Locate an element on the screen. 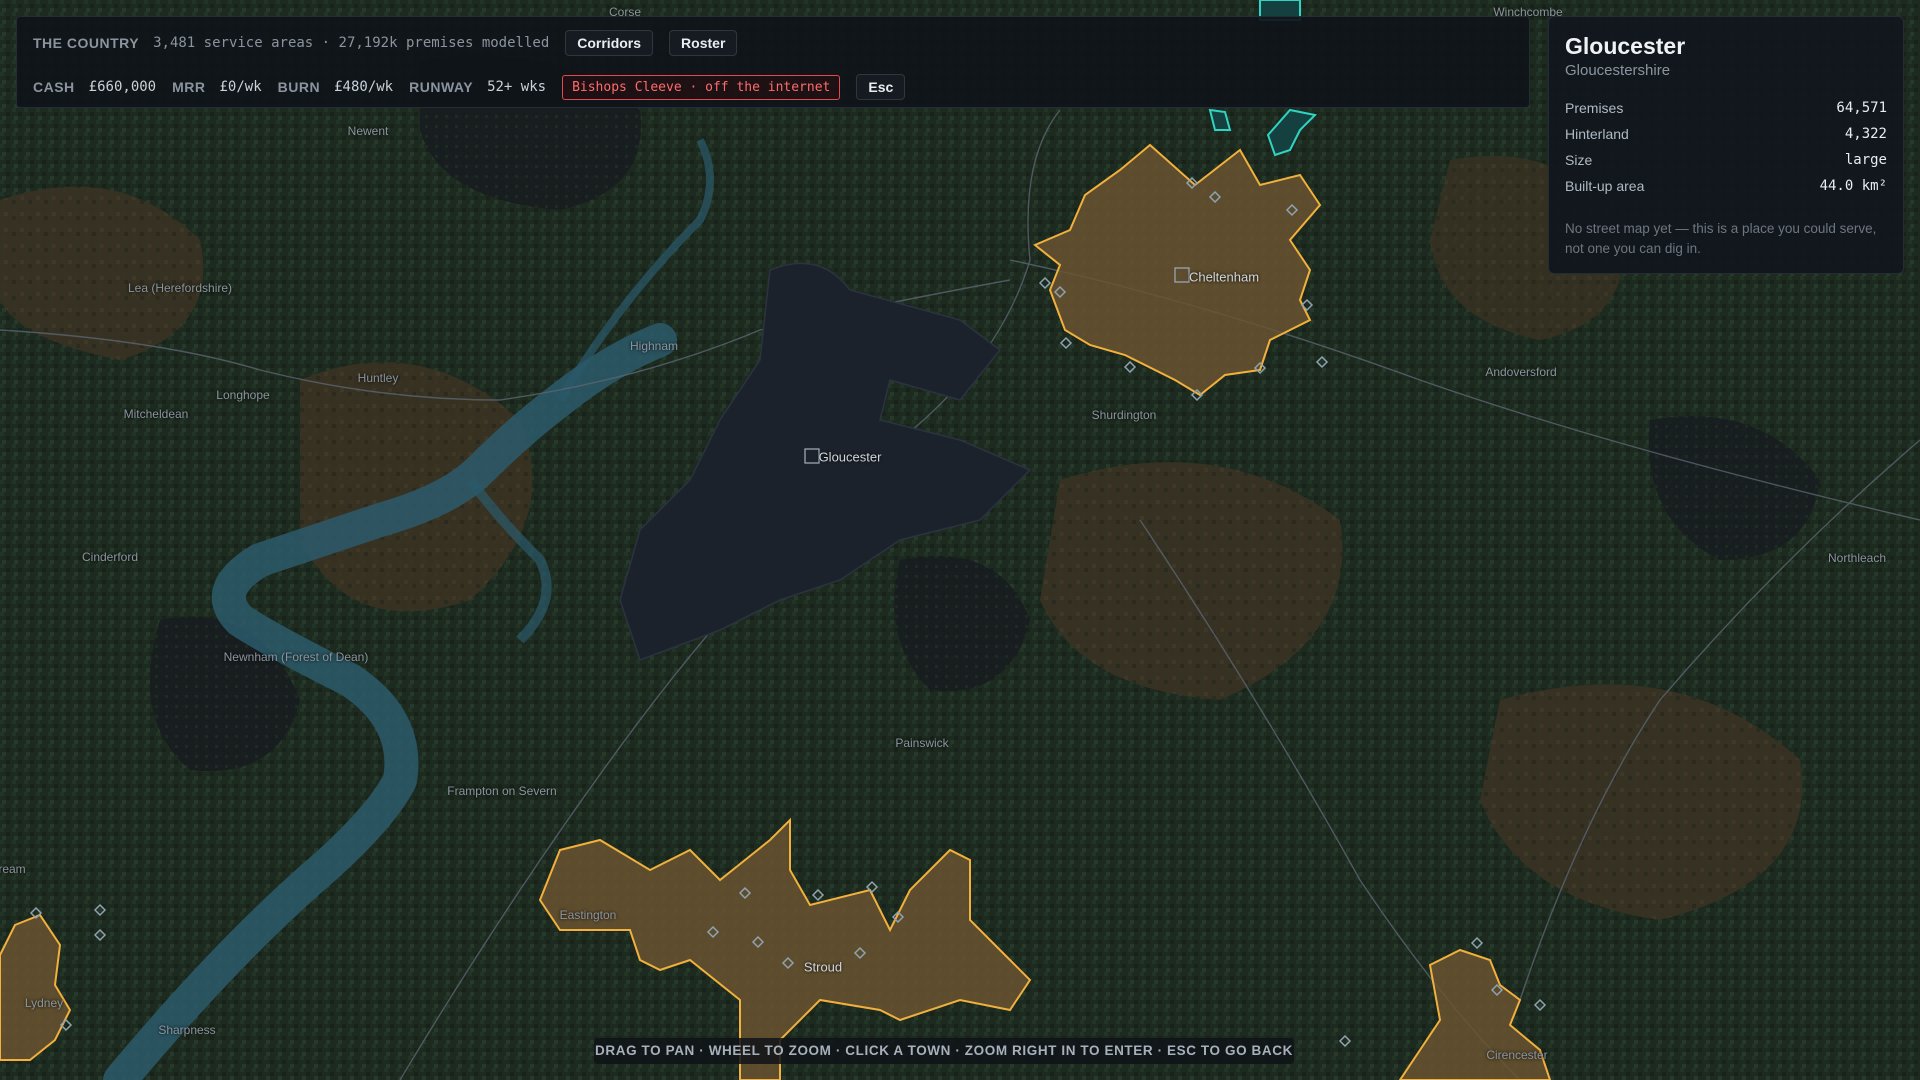  town-label-cheltenham: Cheltenham is located at coordinates (1224, 277).